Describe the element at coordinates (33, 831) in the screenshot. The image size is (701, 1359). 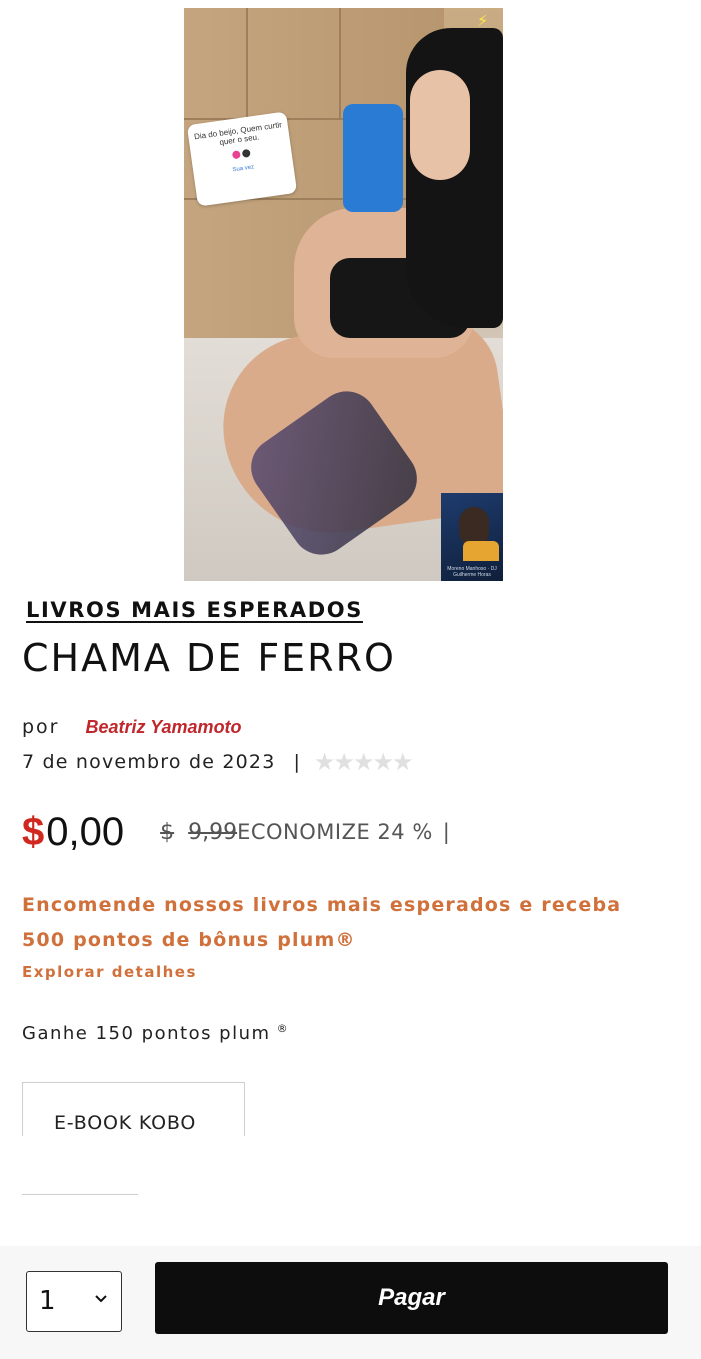
I see `currency-symbol: $` at that location.